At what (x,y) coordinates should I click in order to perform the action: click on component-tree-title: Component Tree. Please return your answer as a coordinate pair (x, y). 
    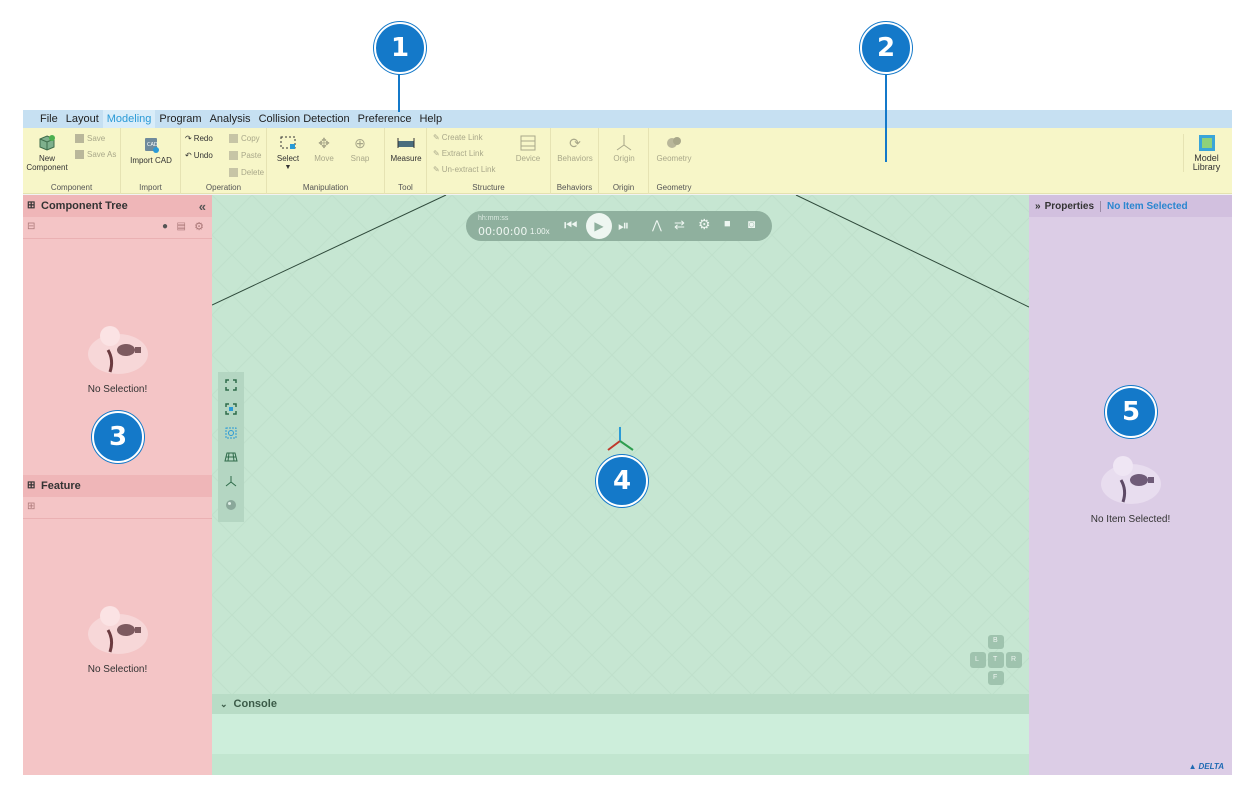
    Looking at the image, I should click on (84, 206).